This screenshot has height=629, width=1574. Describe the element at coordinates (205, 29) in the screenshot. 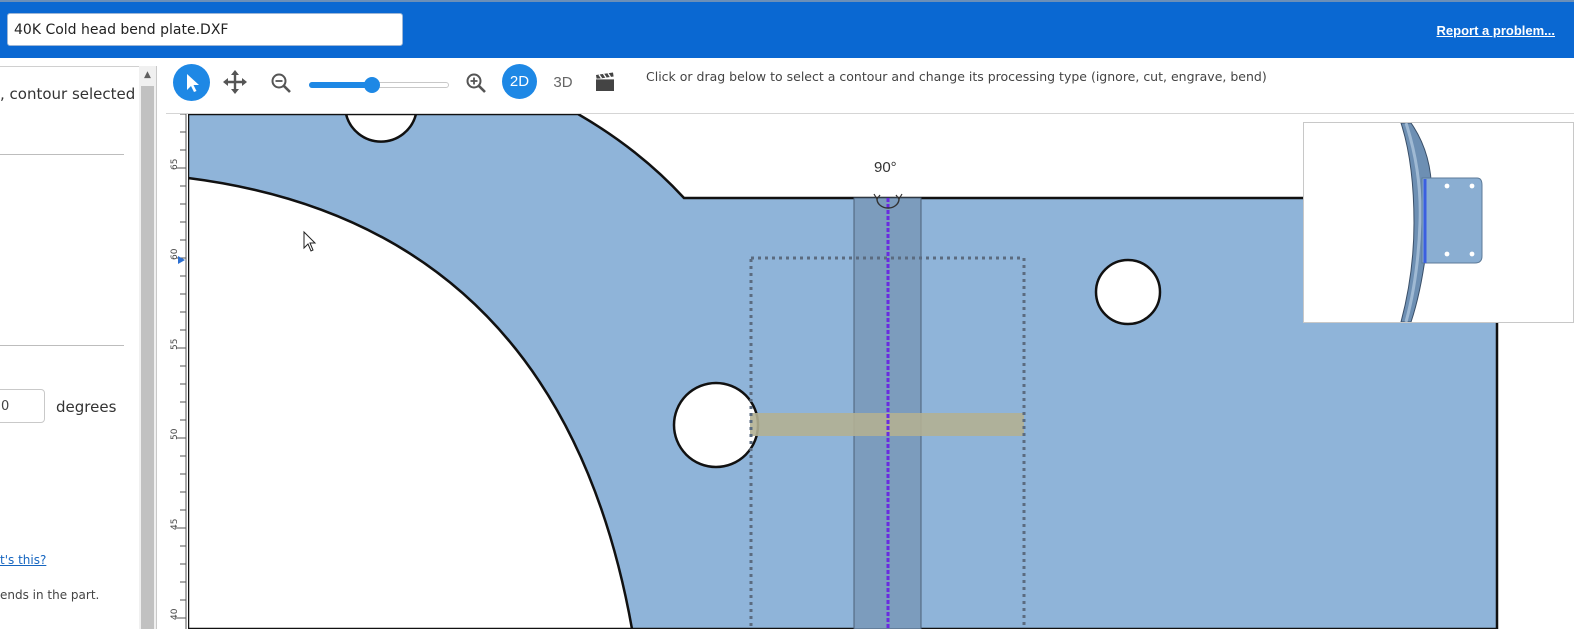

I see `file-name-field: 40K Cold head bend plate.DXF` at that location.